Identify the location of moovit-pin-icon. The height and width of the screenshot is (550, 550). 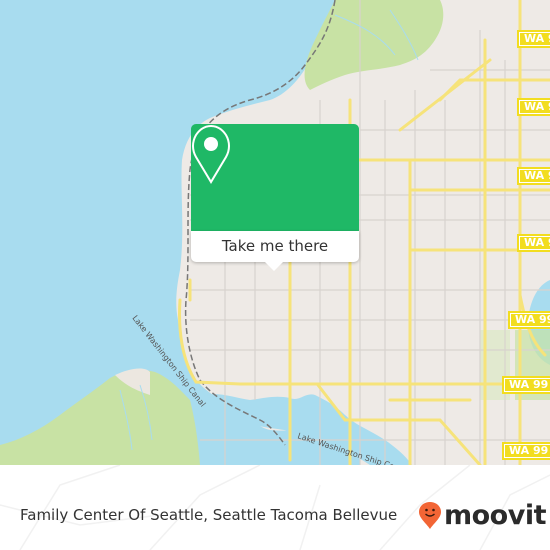
(430, 515).